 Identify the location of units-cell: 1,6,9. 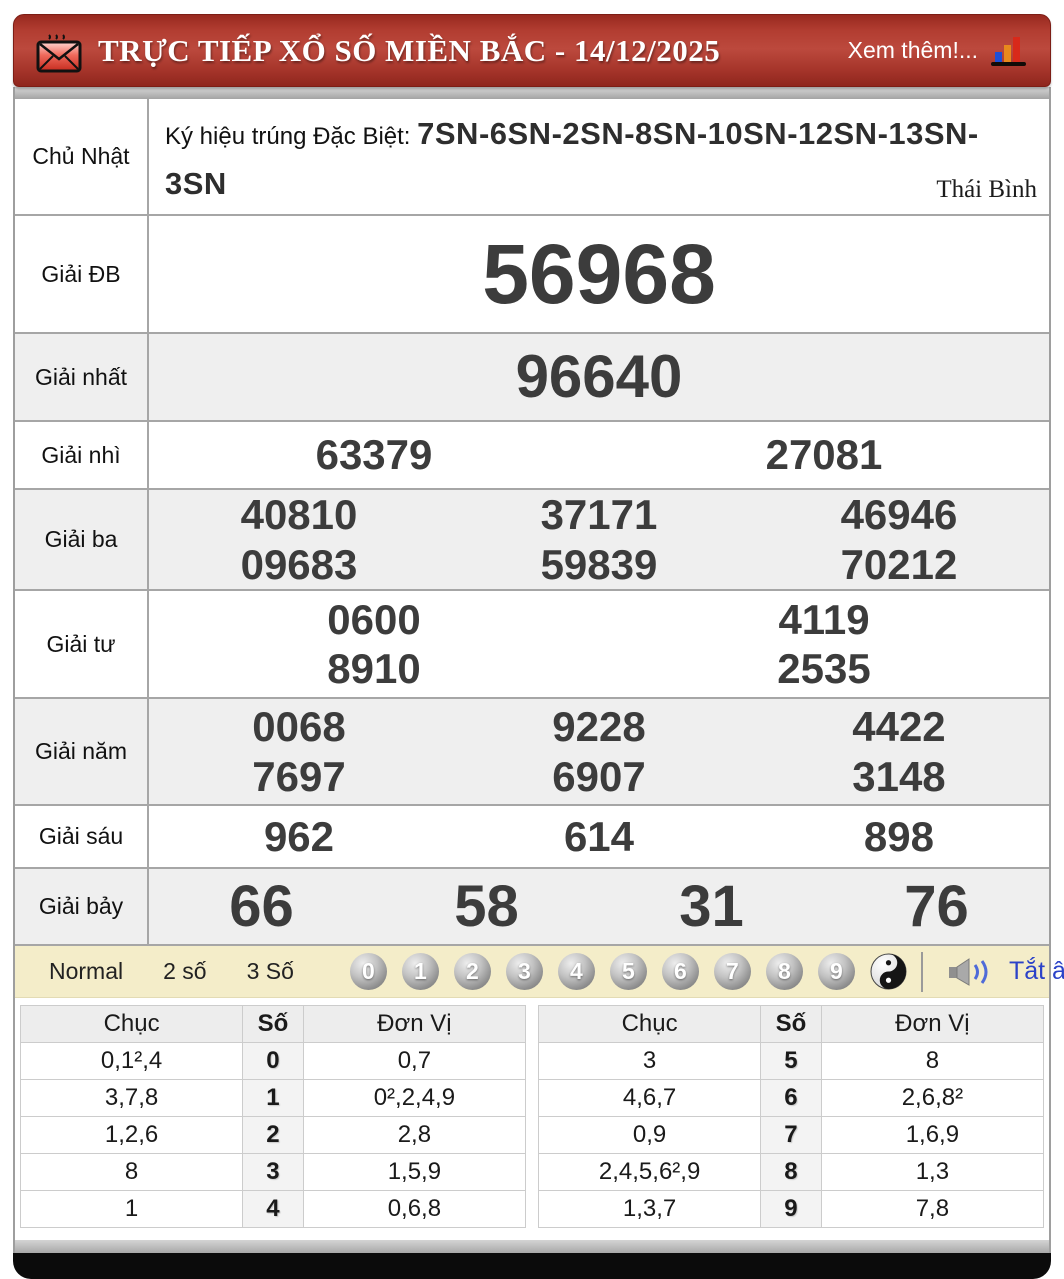
(932, 1135).